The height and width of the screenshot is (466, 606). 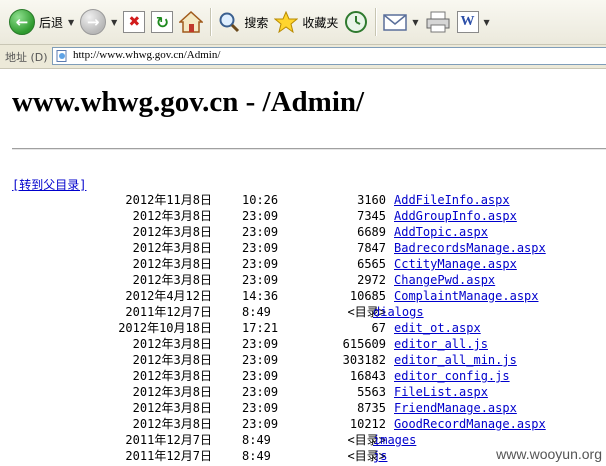 What do you see at coordinates (303, 216) in the screenshot?
I see `listing-row: 2012年3月8日 23:09 7345 AddGroupInfo.aspx` at bounding box center [303, 216].